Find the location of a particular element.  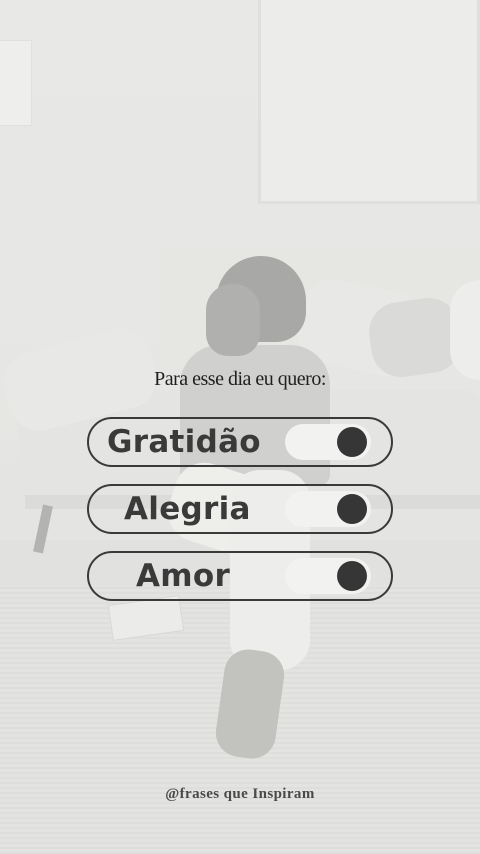

toggle-label: Gratidão is located at coordinates (184, 442).